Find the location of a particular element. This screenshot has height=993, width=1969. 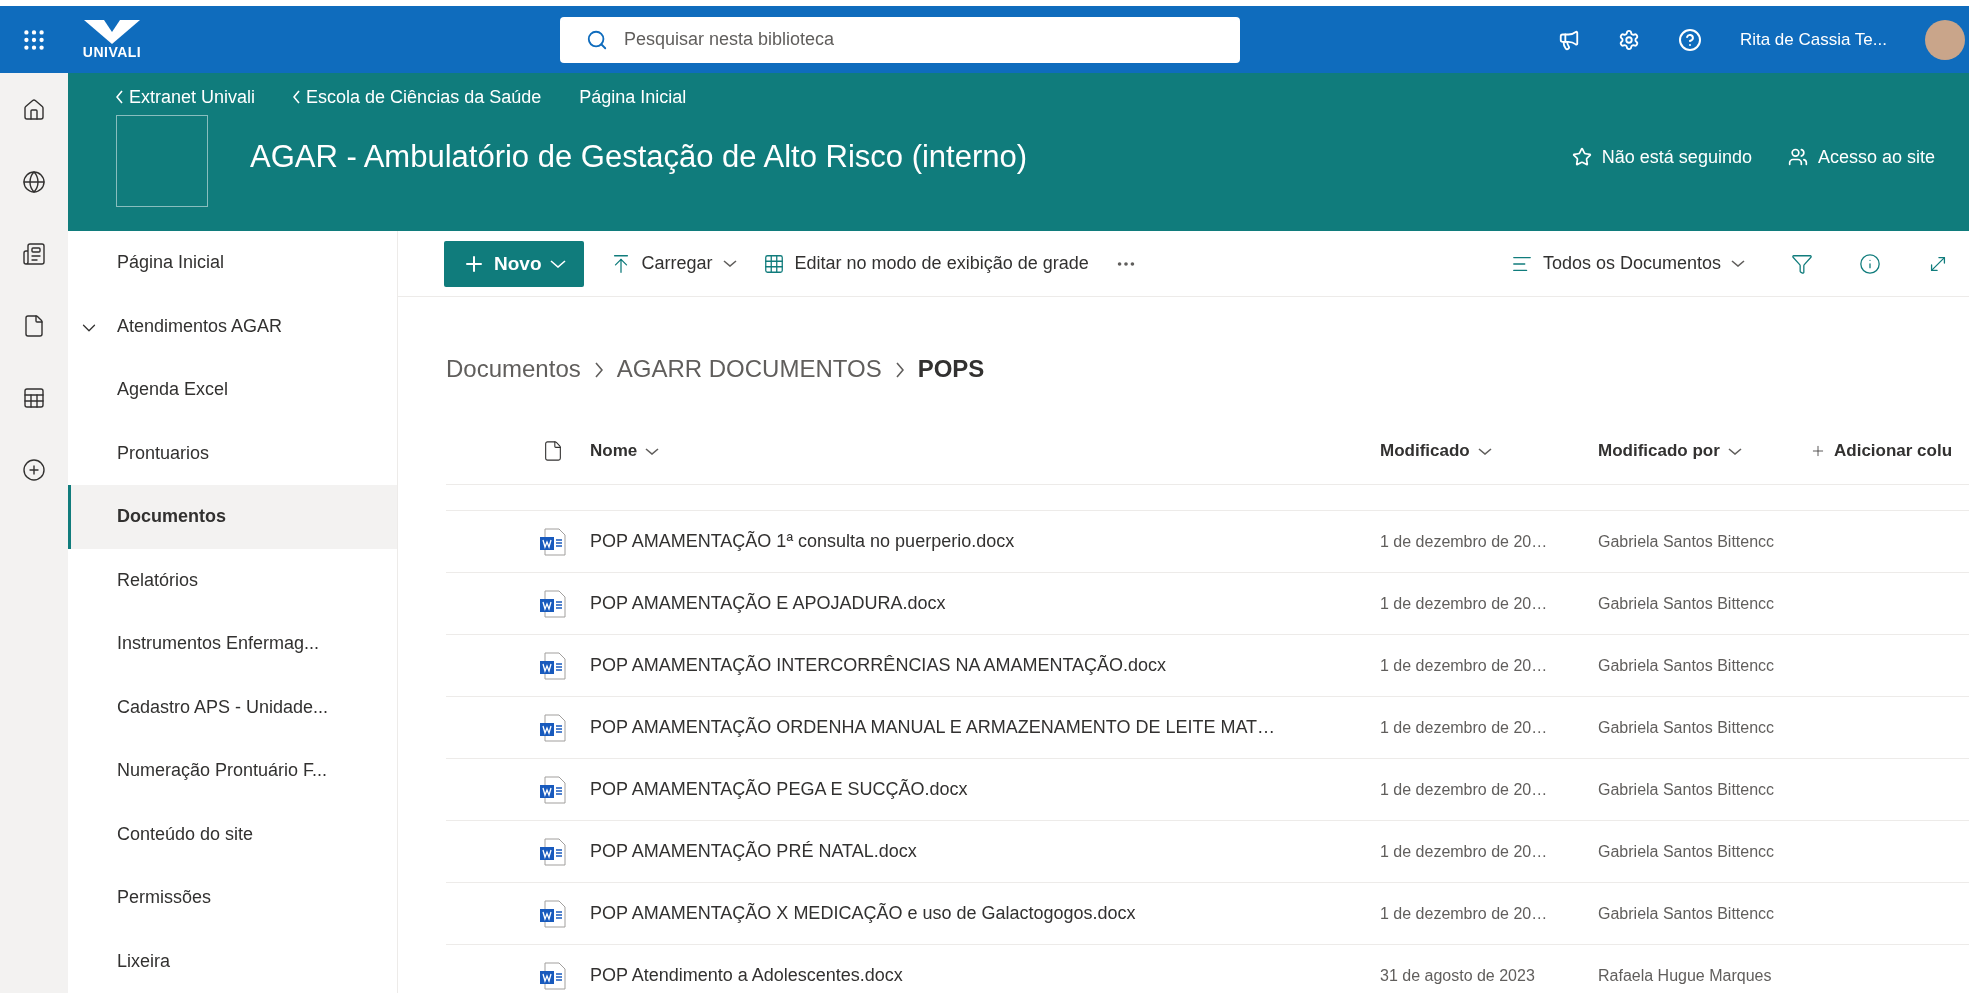

help-icon is located at coordinates (1689, 39).